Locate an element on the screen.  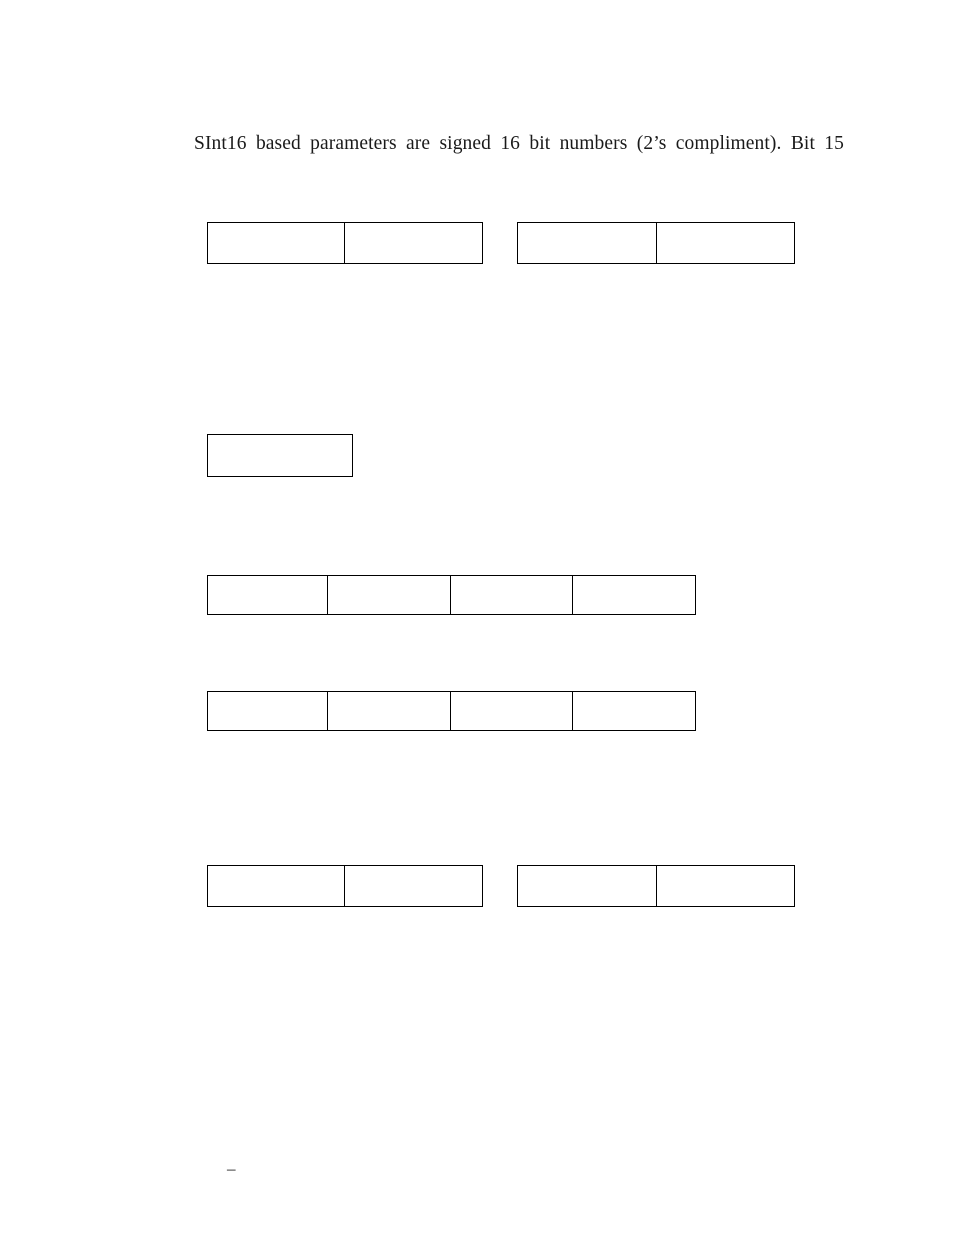
table-1-right is located at coordinates (656, 243).